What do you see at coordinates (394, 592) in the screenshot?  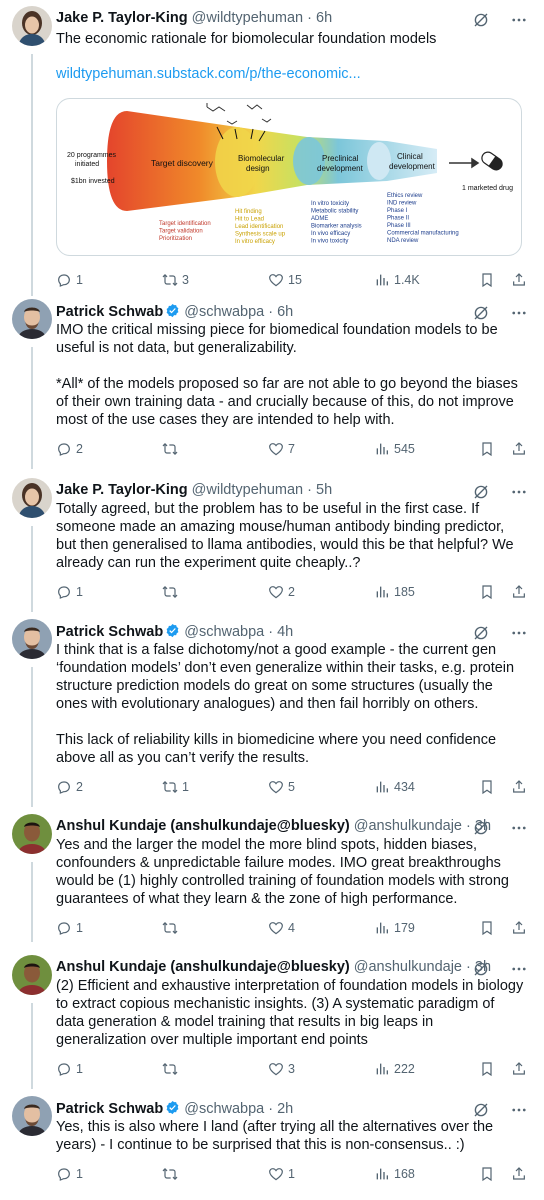 I see `views-button: 185` at bounding box center [394, 592].